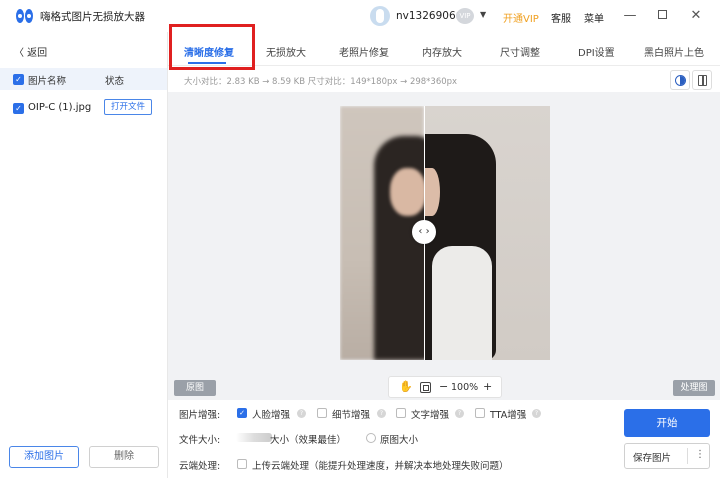 This screenshot has width=720, height=478. What do you see at coordinates (596, 51) in the screenshot?
I see `tab-dpi-settings: DPI设置` at bounding box center [596, 51].